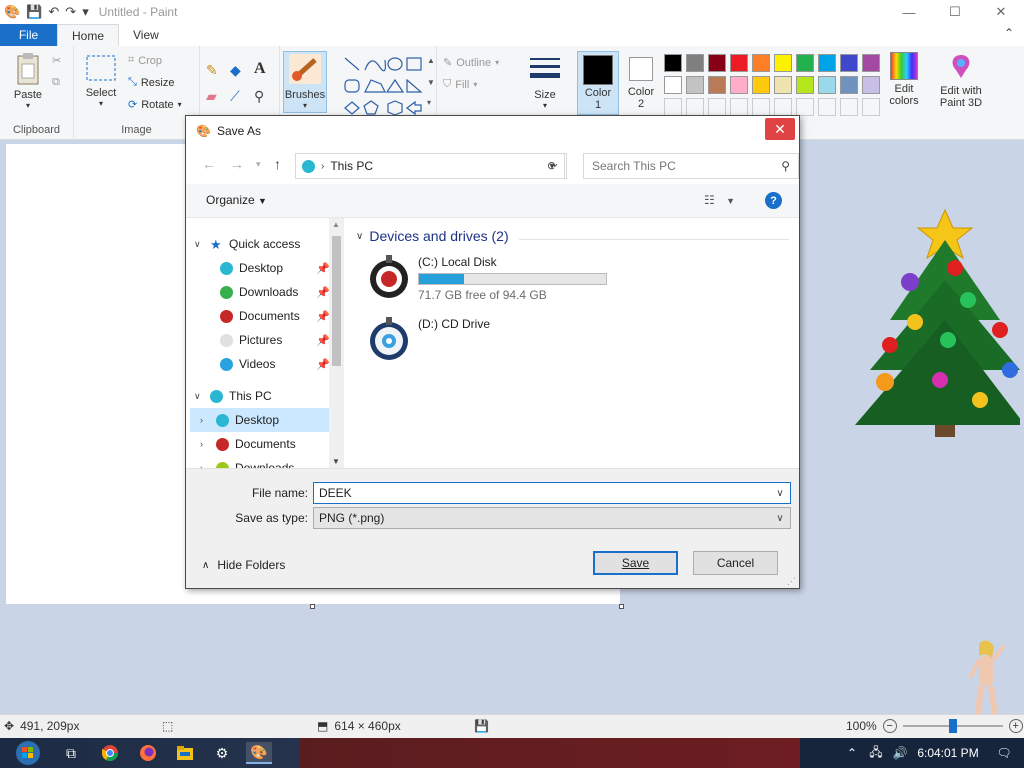  I want to click on color2-button: Color 2, so click(641, 80).